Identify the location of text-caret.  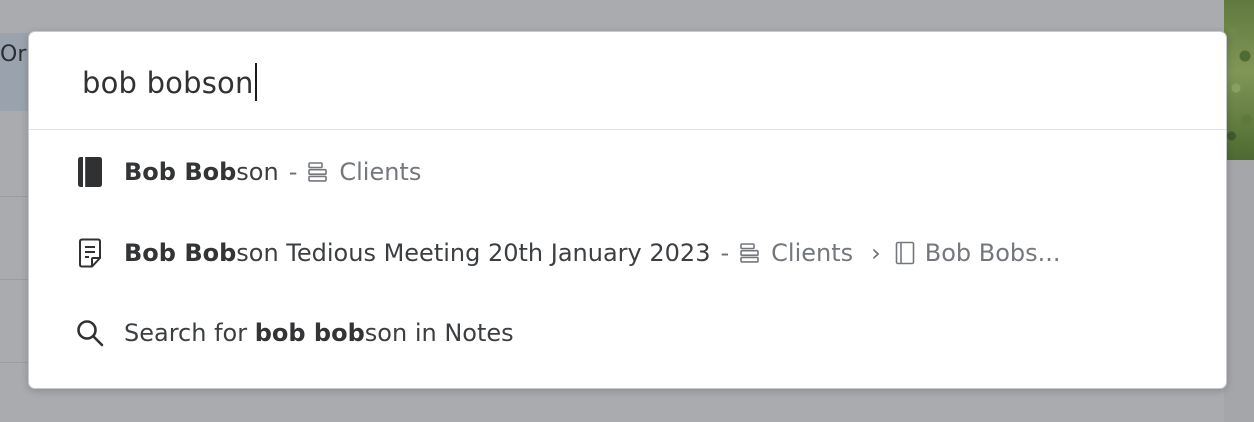
(255, 82).